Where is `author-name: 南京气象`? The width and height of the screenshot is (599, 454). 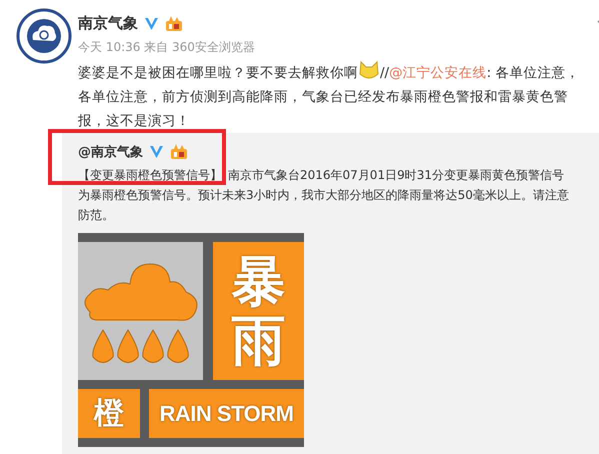
author-name: 南京气象 is located at coordinates (108, 23).